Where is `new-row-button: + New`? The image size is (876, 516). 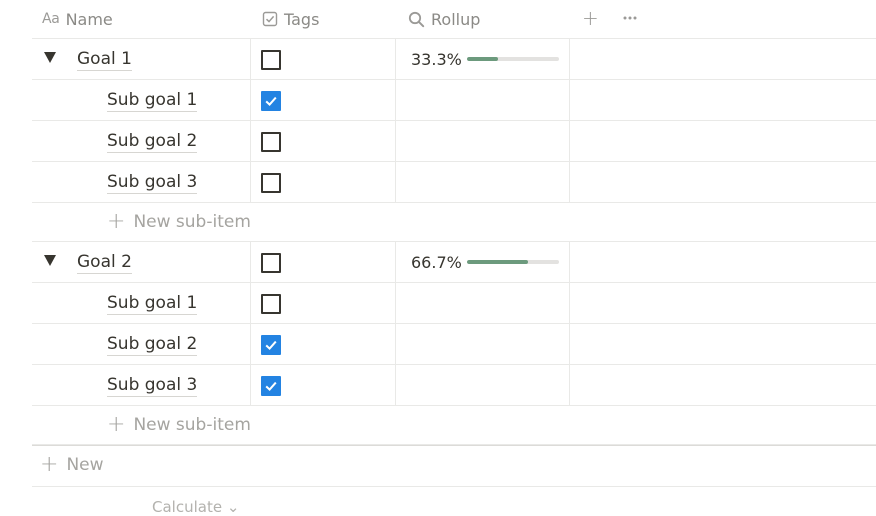 new-row-button: + New is located at coordinates (454, 466).